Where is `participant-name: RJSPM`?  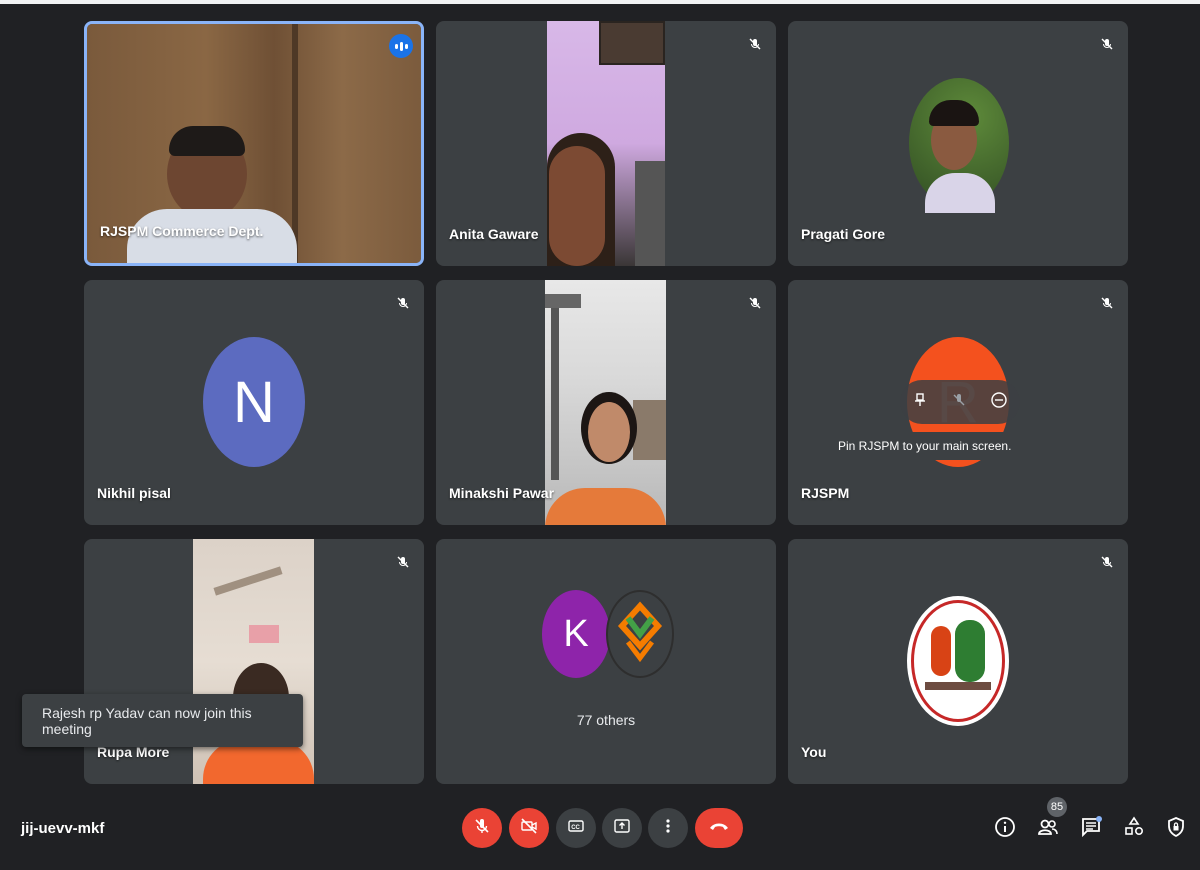 participant-name: RJSPM is located at coordinates (825, 493).